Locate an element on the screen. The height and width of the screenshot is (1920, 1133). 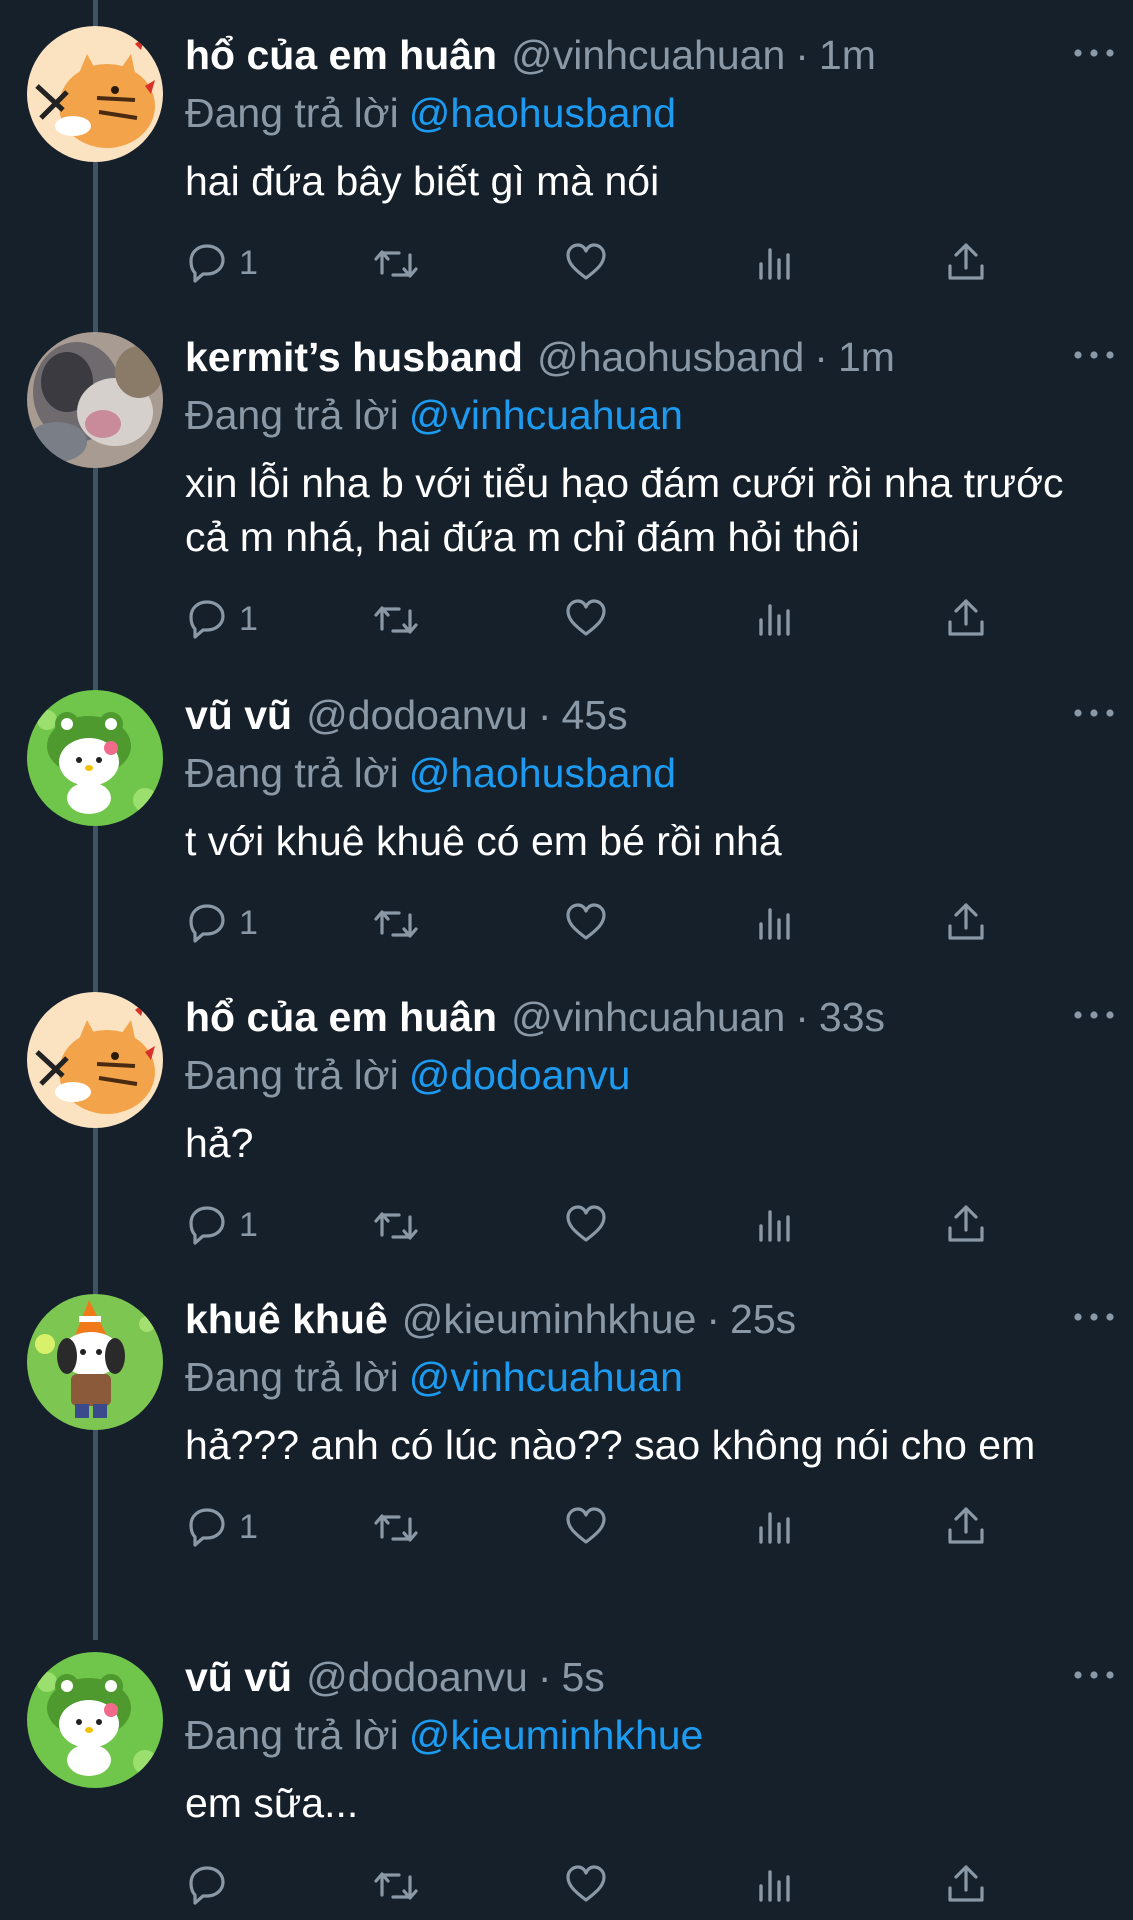
tweet-header: hổ của em huân @vinhcuahuan · 33s is located at coordinates (649, 1017).